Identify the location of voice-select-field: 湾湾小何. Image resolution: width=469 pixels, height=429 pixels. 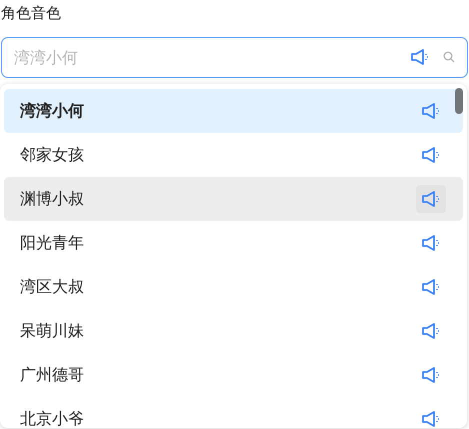
(234, 57).